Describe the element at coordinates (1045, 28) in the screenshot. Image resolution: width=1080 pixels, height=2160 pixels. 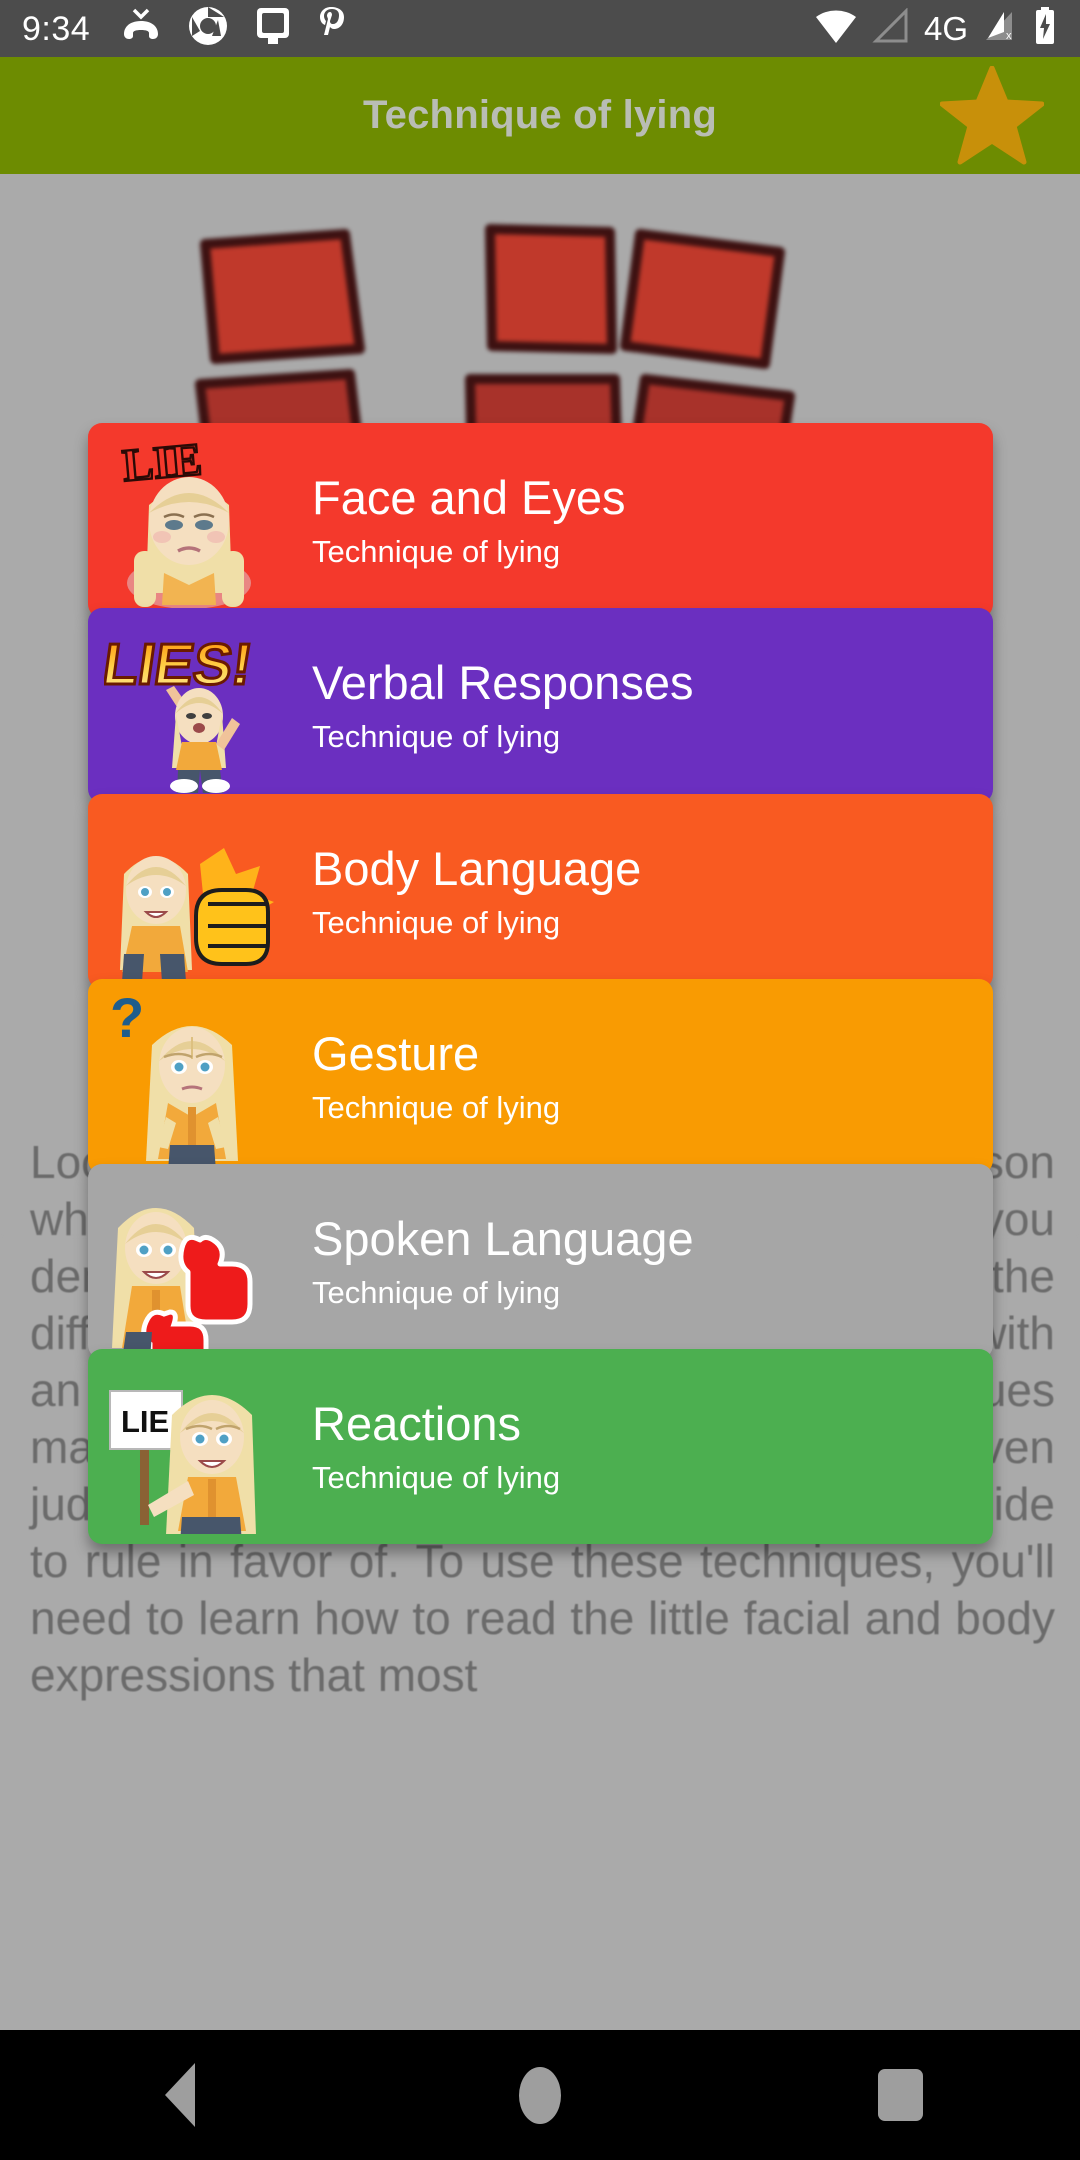
I see `battery-charging-icon` at that location.